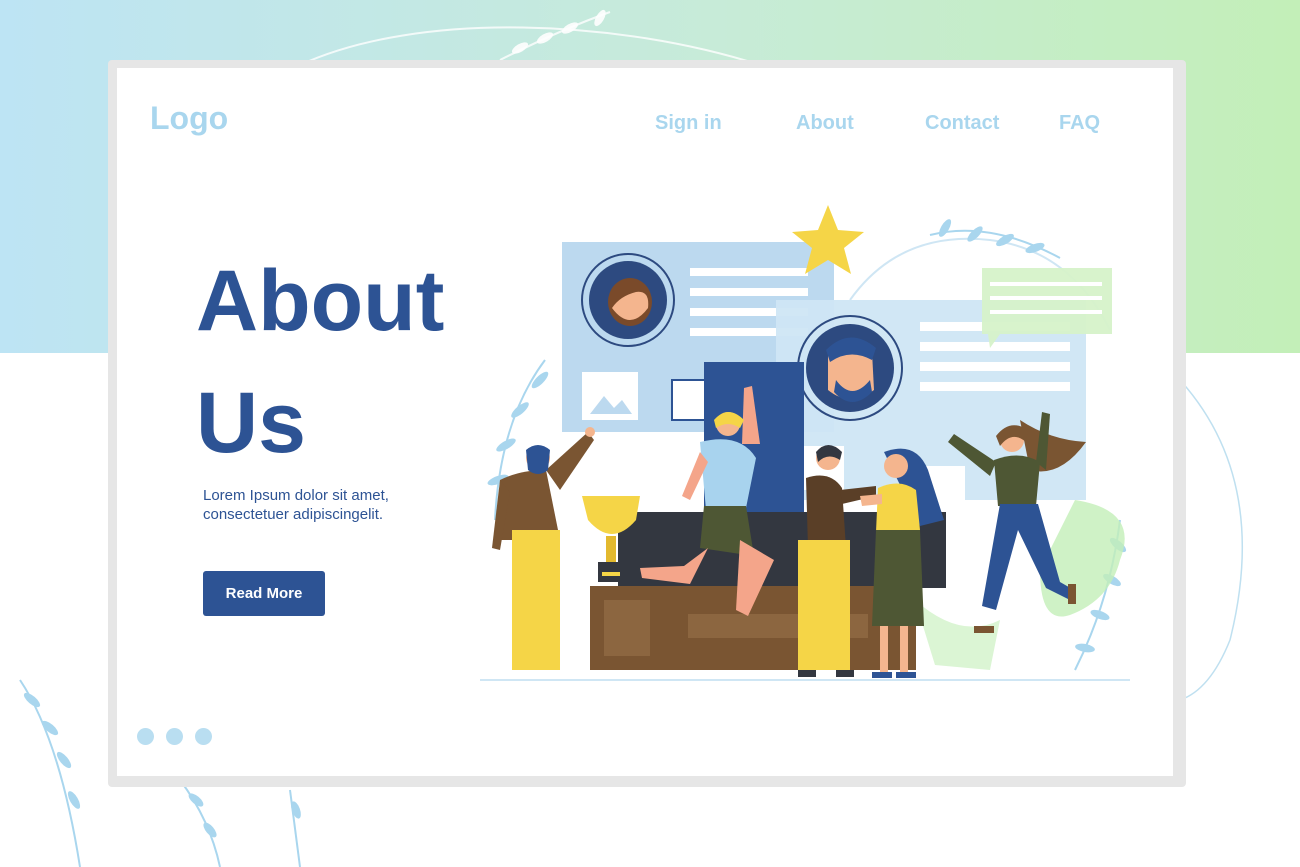  Describe the element at coordinates (264, 593) in the screenshot. I see `read-more-button: Read More` at that location.